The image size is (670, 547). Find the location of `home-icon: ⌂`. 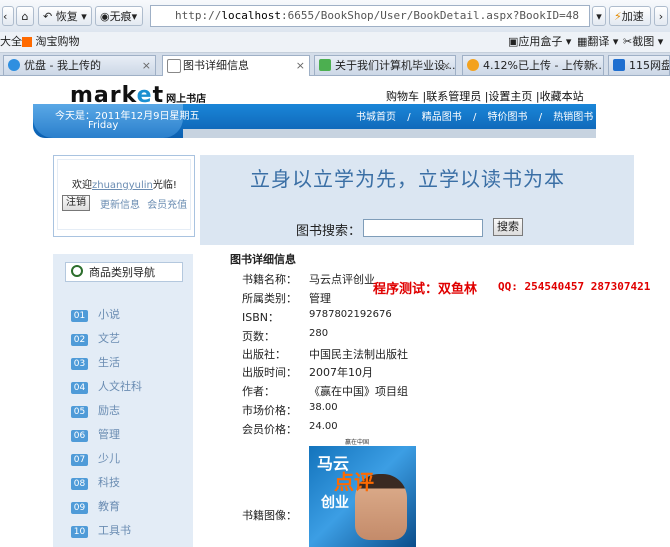

home-icon: ⌂ is located at coordinates (25, 16).